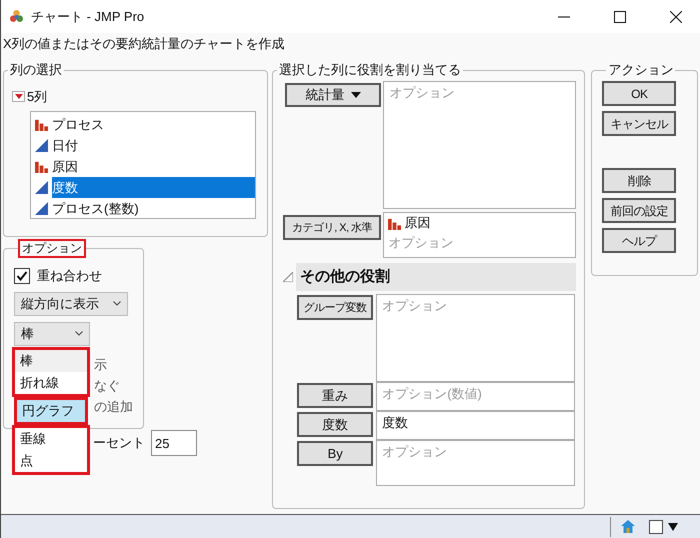 This screenshot has width=700, height=538. I want to click on role-button: 度数, so click(335, 424).